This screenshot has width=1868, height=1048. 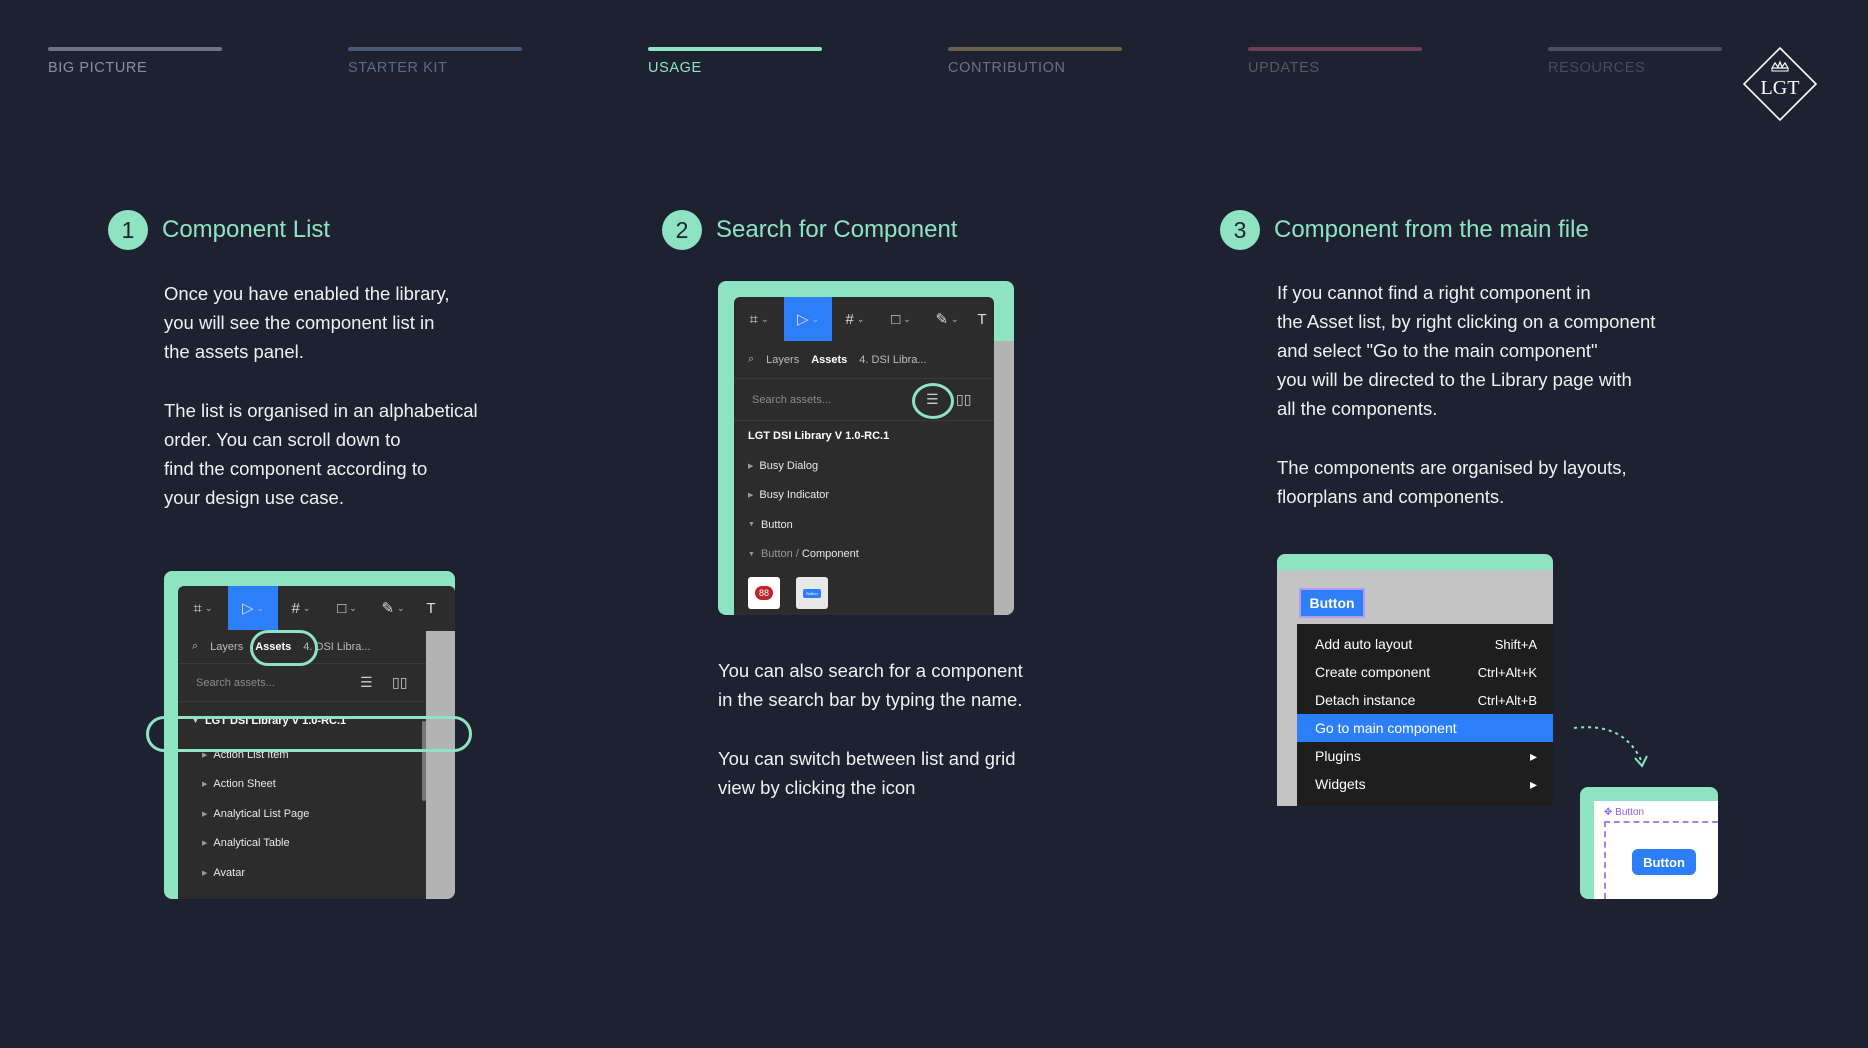 I want to click on step-number: 3, so click(x=1240, y=230).